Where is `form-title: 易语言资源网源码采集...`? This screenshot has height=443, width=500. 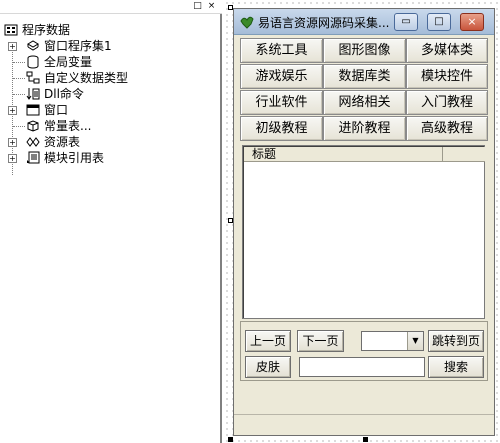 form-title: 易语言资源网源码采集... is located at coordinates (324, 23).